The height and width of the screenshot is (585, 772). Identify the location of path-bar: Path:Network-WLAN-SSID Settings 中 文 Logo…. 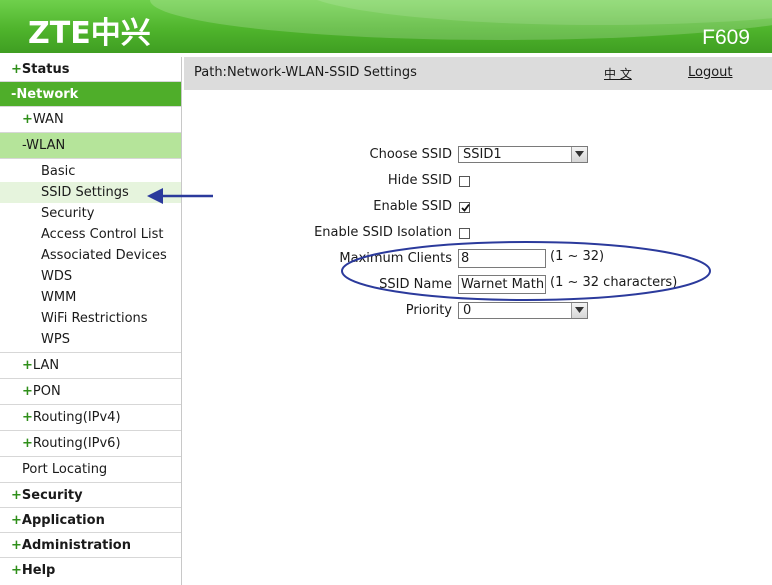
(478, 73).